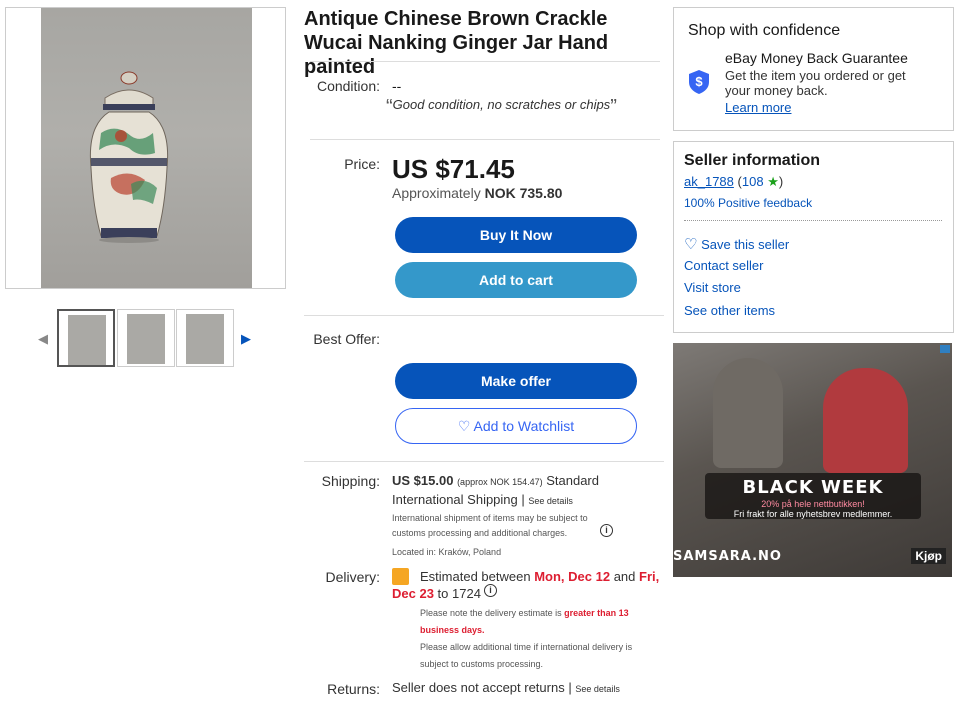 This screenshot has width=960, height=703. I want to click on seller-name-link: ak_1788, so click(709, 181).